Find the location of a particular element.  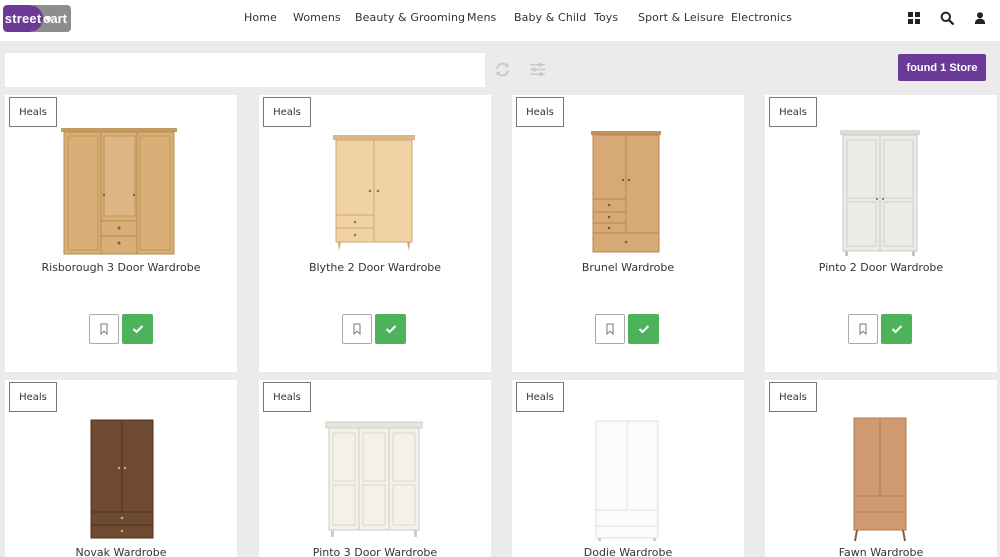

product-card: Heals Novak Wardrobe is located at coordinates (121, 468).